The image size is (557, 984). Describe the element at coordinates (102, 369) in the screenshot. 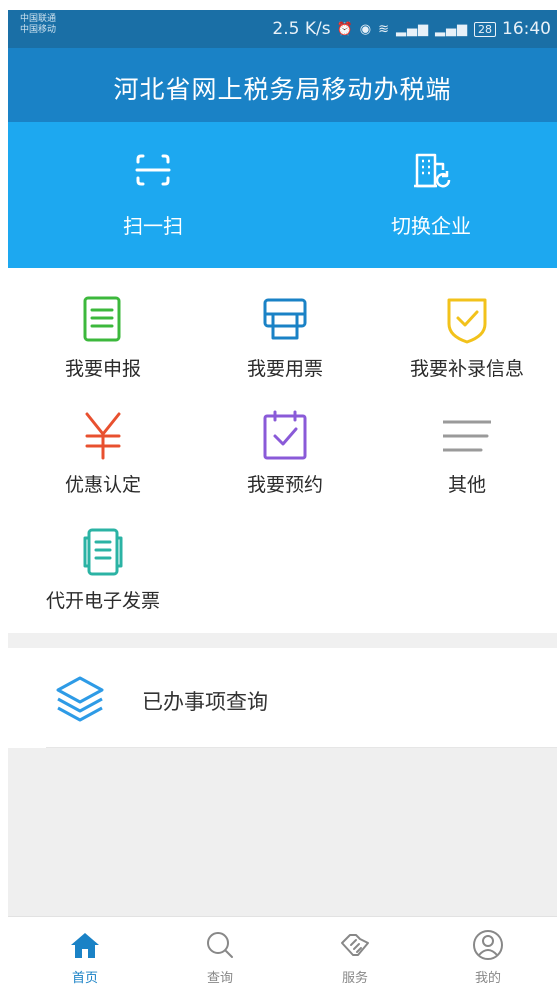

I see `grid-label-declare: 我要申报` at that location.